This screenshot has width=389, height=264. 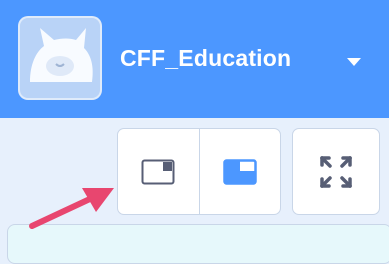 I want to click on stage-size-toggle, so click(x=199, y=171).